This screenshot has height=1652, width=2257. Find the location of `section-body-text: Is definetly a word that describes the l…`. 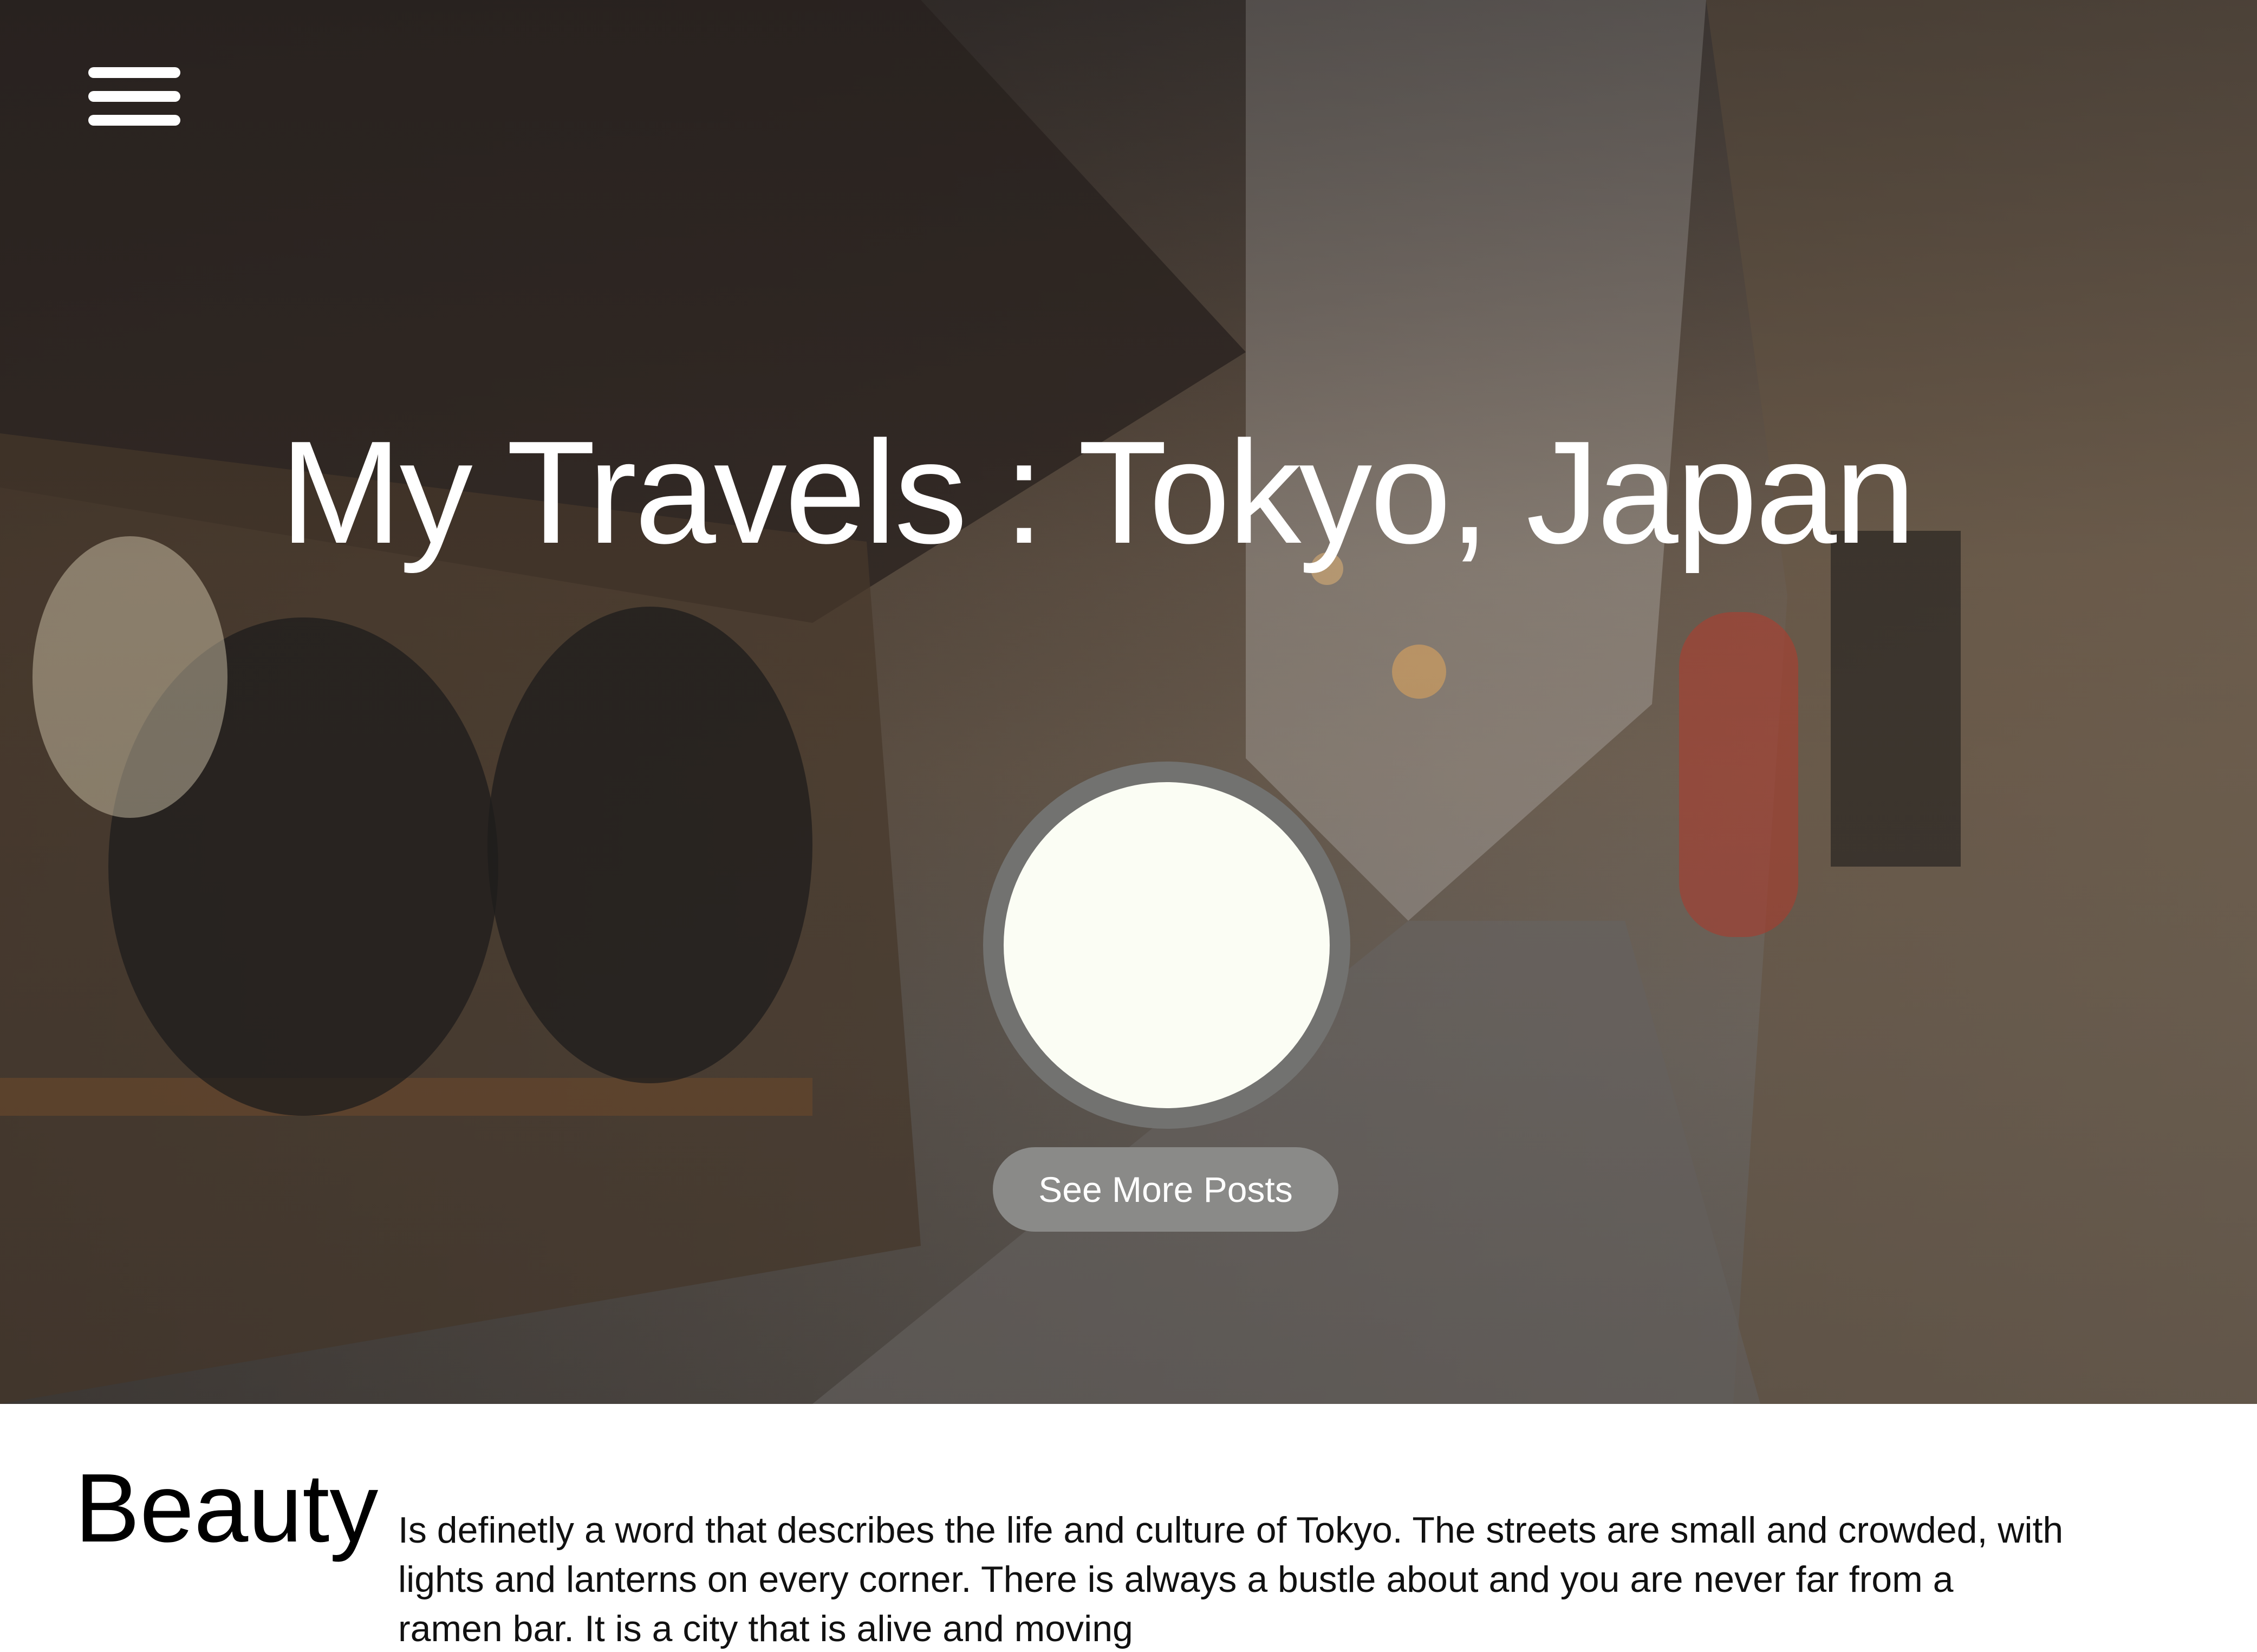

section-body-text: Is definetly a word that describes the l… is located at coordinates (1231, 1579).